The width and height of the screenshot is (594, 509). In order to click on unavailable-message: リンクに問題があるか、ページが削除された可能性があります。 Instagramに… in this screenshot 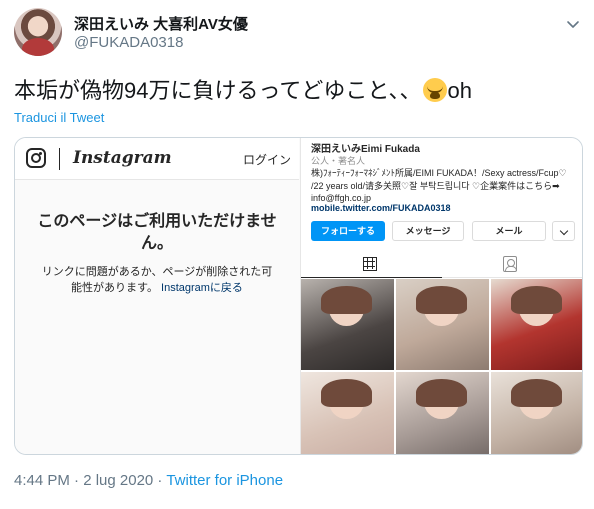, I will do `click(157, 280)`.